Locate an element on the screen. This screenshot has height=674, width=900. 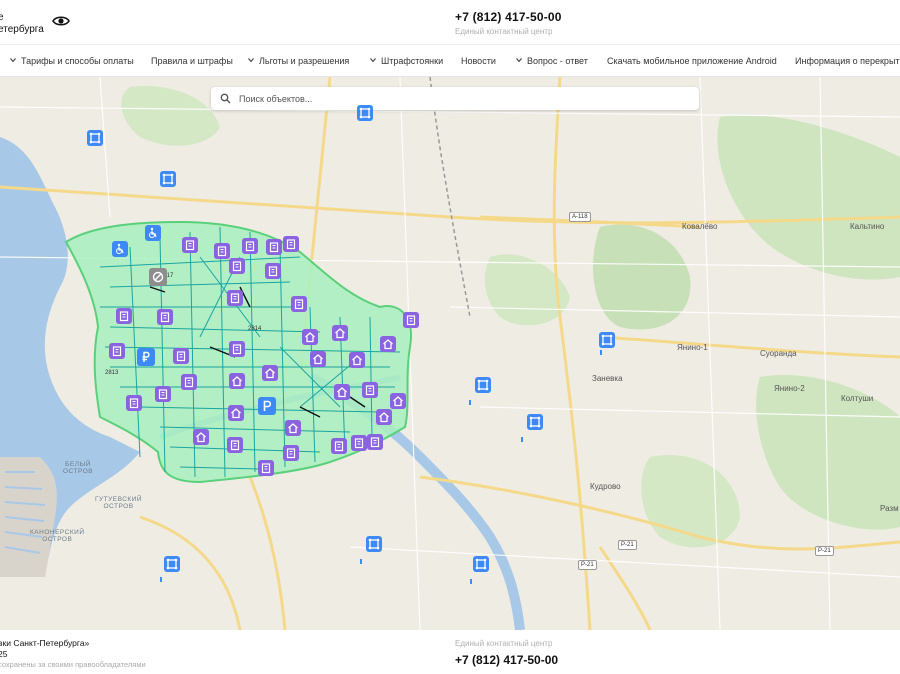
wheelchair-icon is located at coordinates (153, 232).